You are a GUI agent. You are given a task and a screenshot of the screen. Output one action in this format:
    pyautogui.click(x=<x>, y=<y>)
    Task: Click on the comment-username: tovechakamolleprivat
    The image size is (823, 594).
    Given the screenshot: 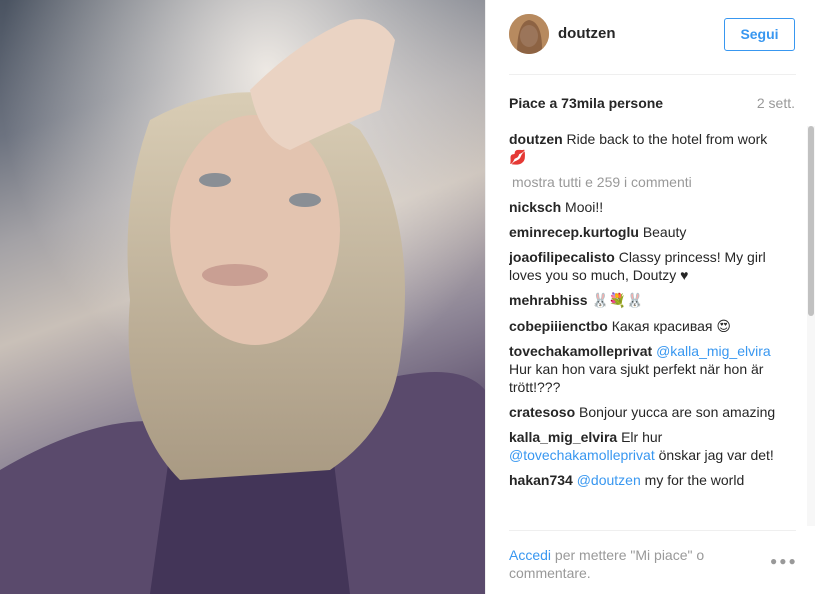 What is the action you would take?
    pyautogui.click(x=580, y=351)
    